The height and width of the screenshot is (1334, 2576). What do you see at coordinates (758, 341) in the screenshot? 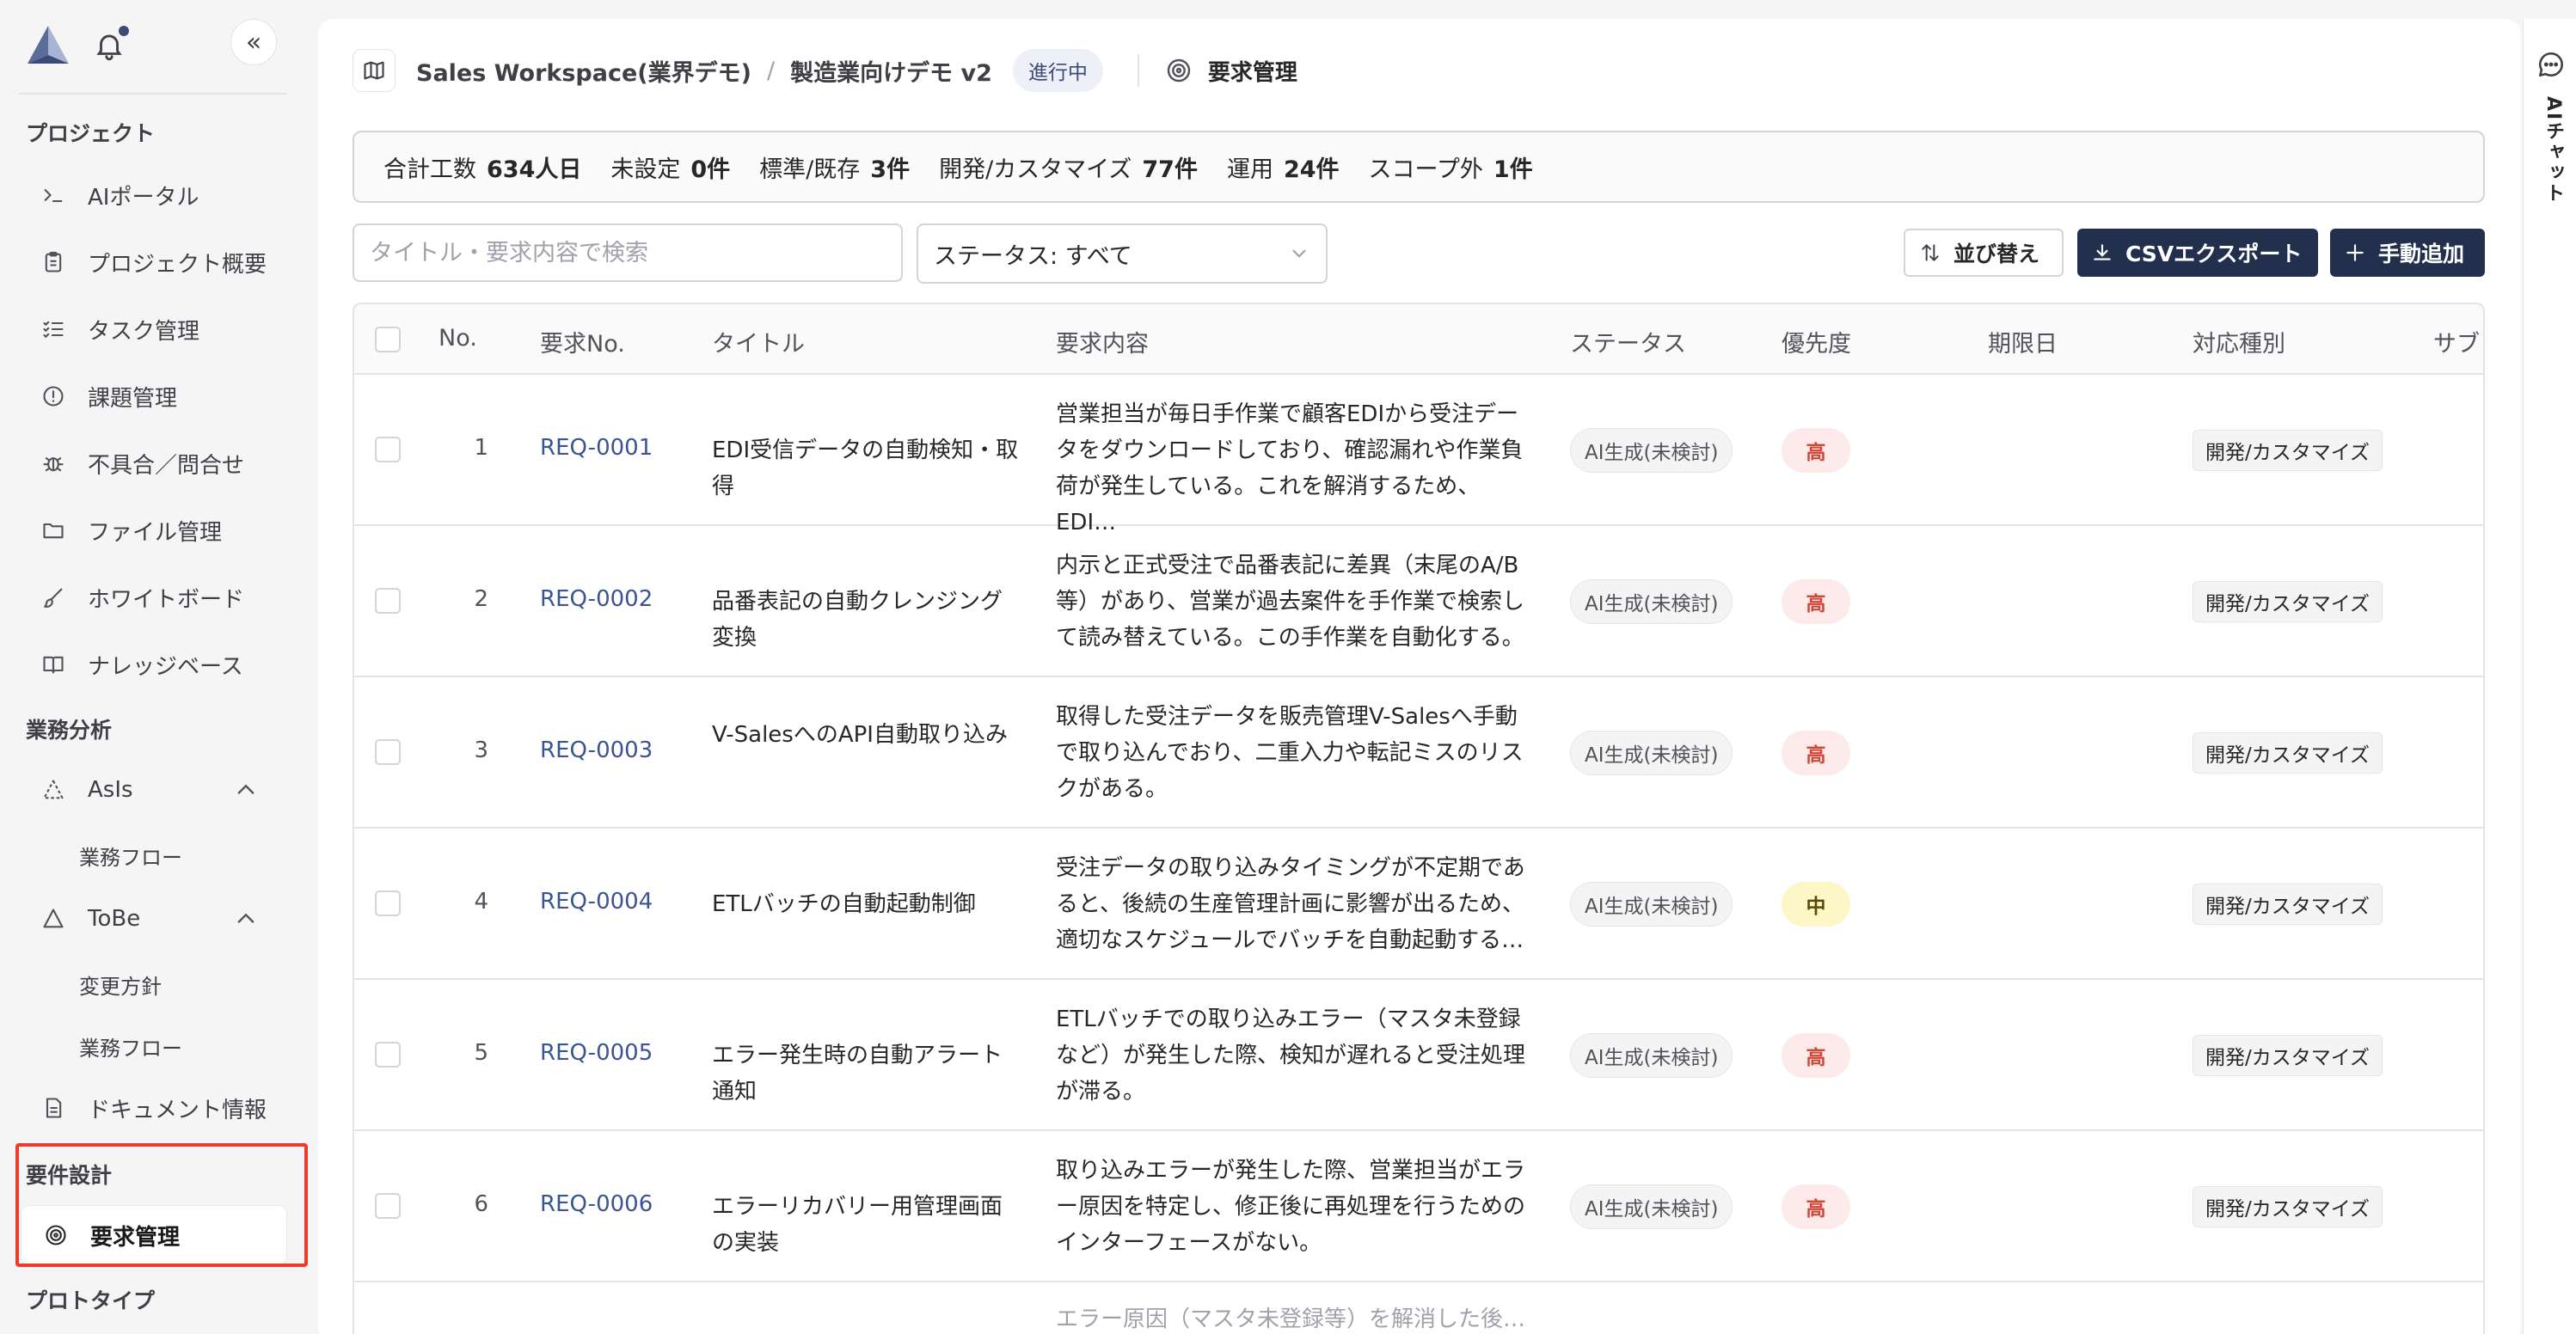
I see `column-header-title: タイトル` at bounding box center [758, 341].